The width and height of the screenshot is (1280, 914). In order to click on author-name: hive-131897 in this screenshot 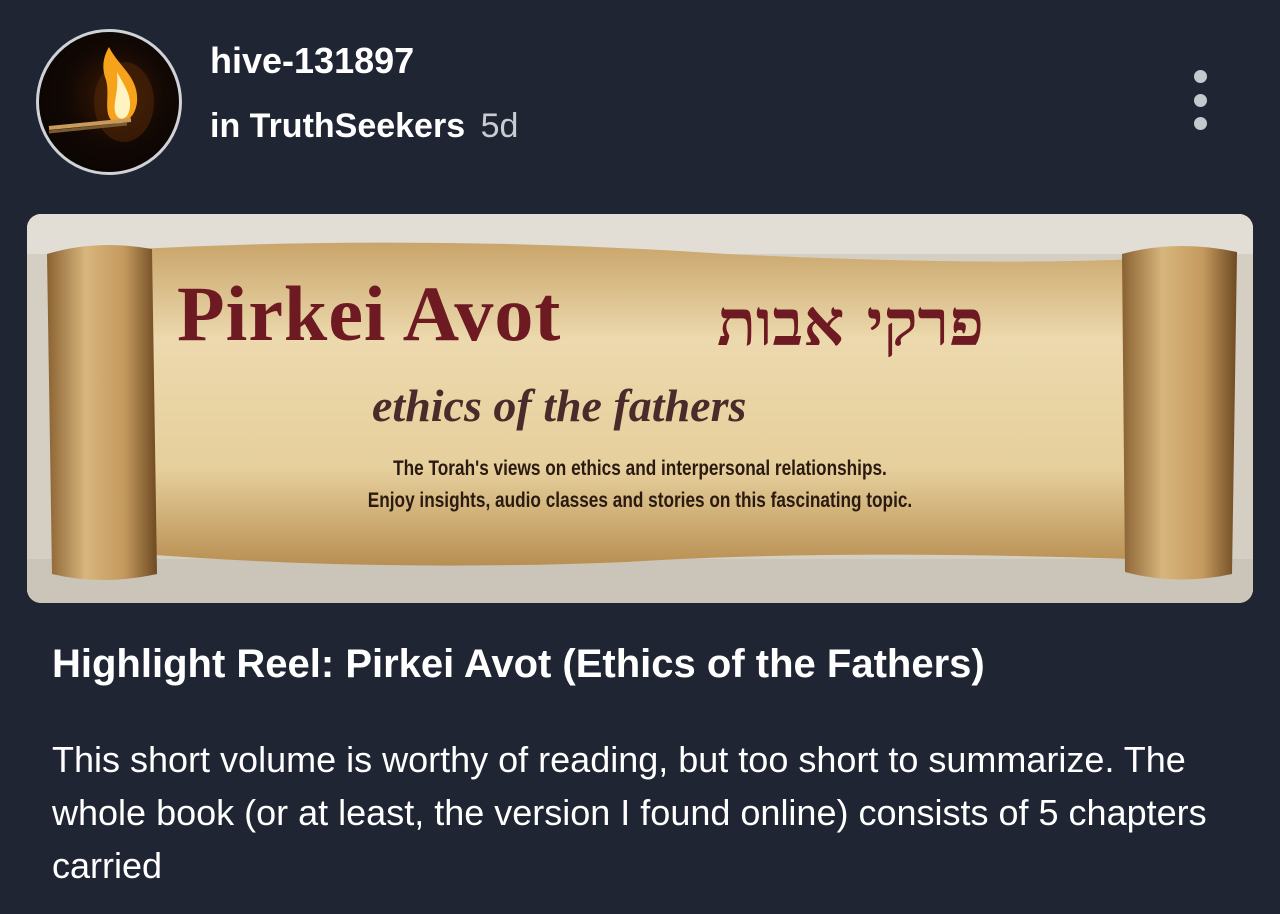, I will do `click(312, 61)`.